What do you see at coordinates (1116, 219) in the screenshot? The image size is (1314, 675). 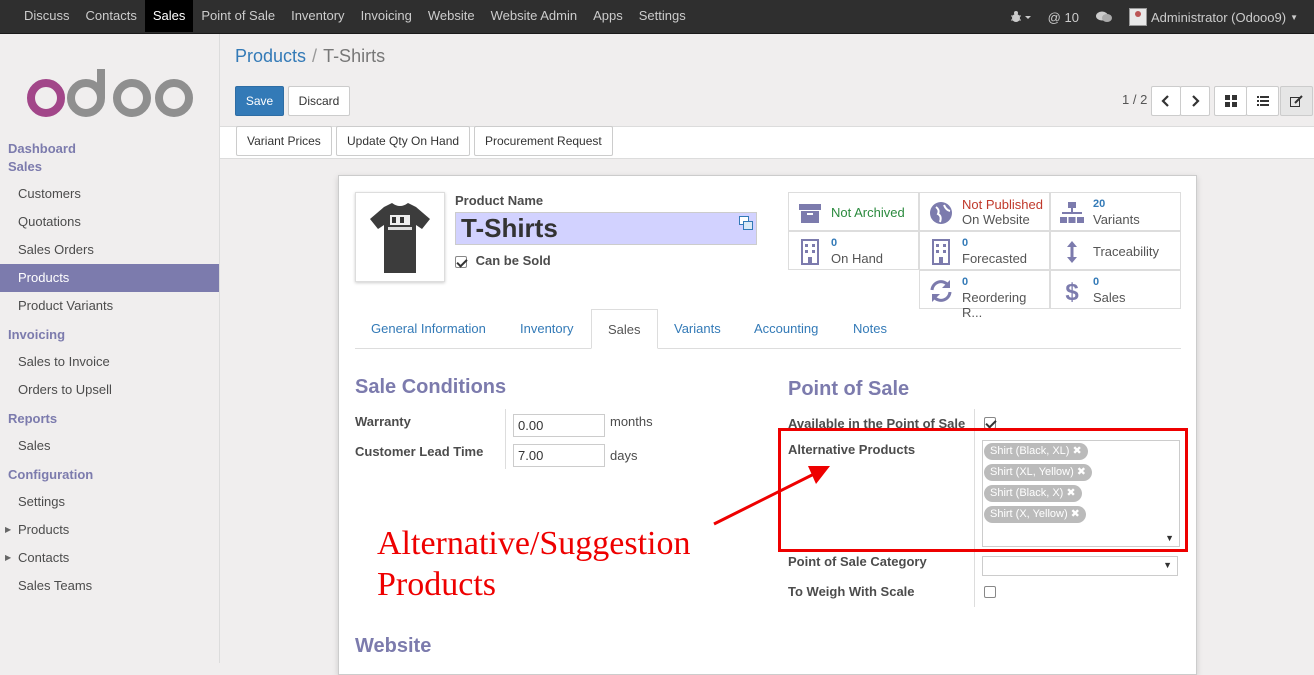 I see `variants-label: Variants` at bounding box center [1116, 219].